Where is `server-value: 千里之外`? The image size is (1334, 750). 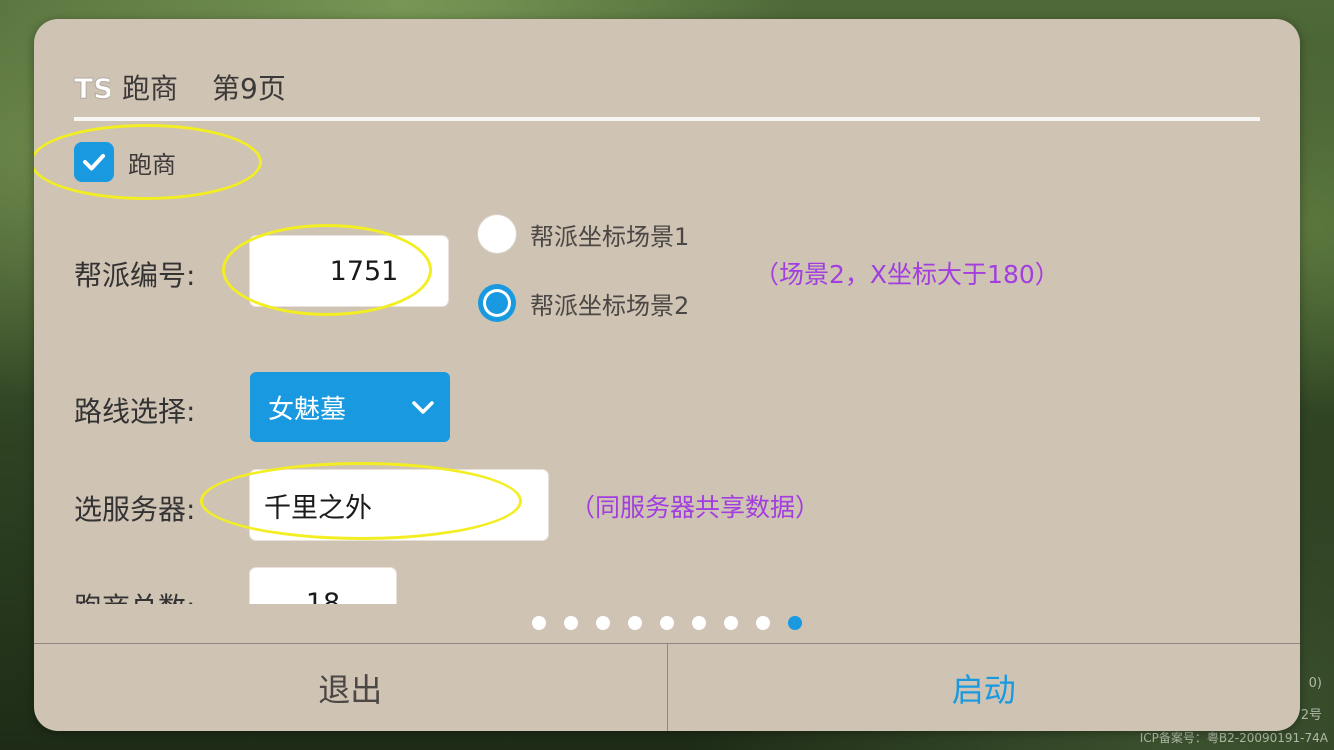
server-value: 千里之外 is located at coordinates (318, 508).